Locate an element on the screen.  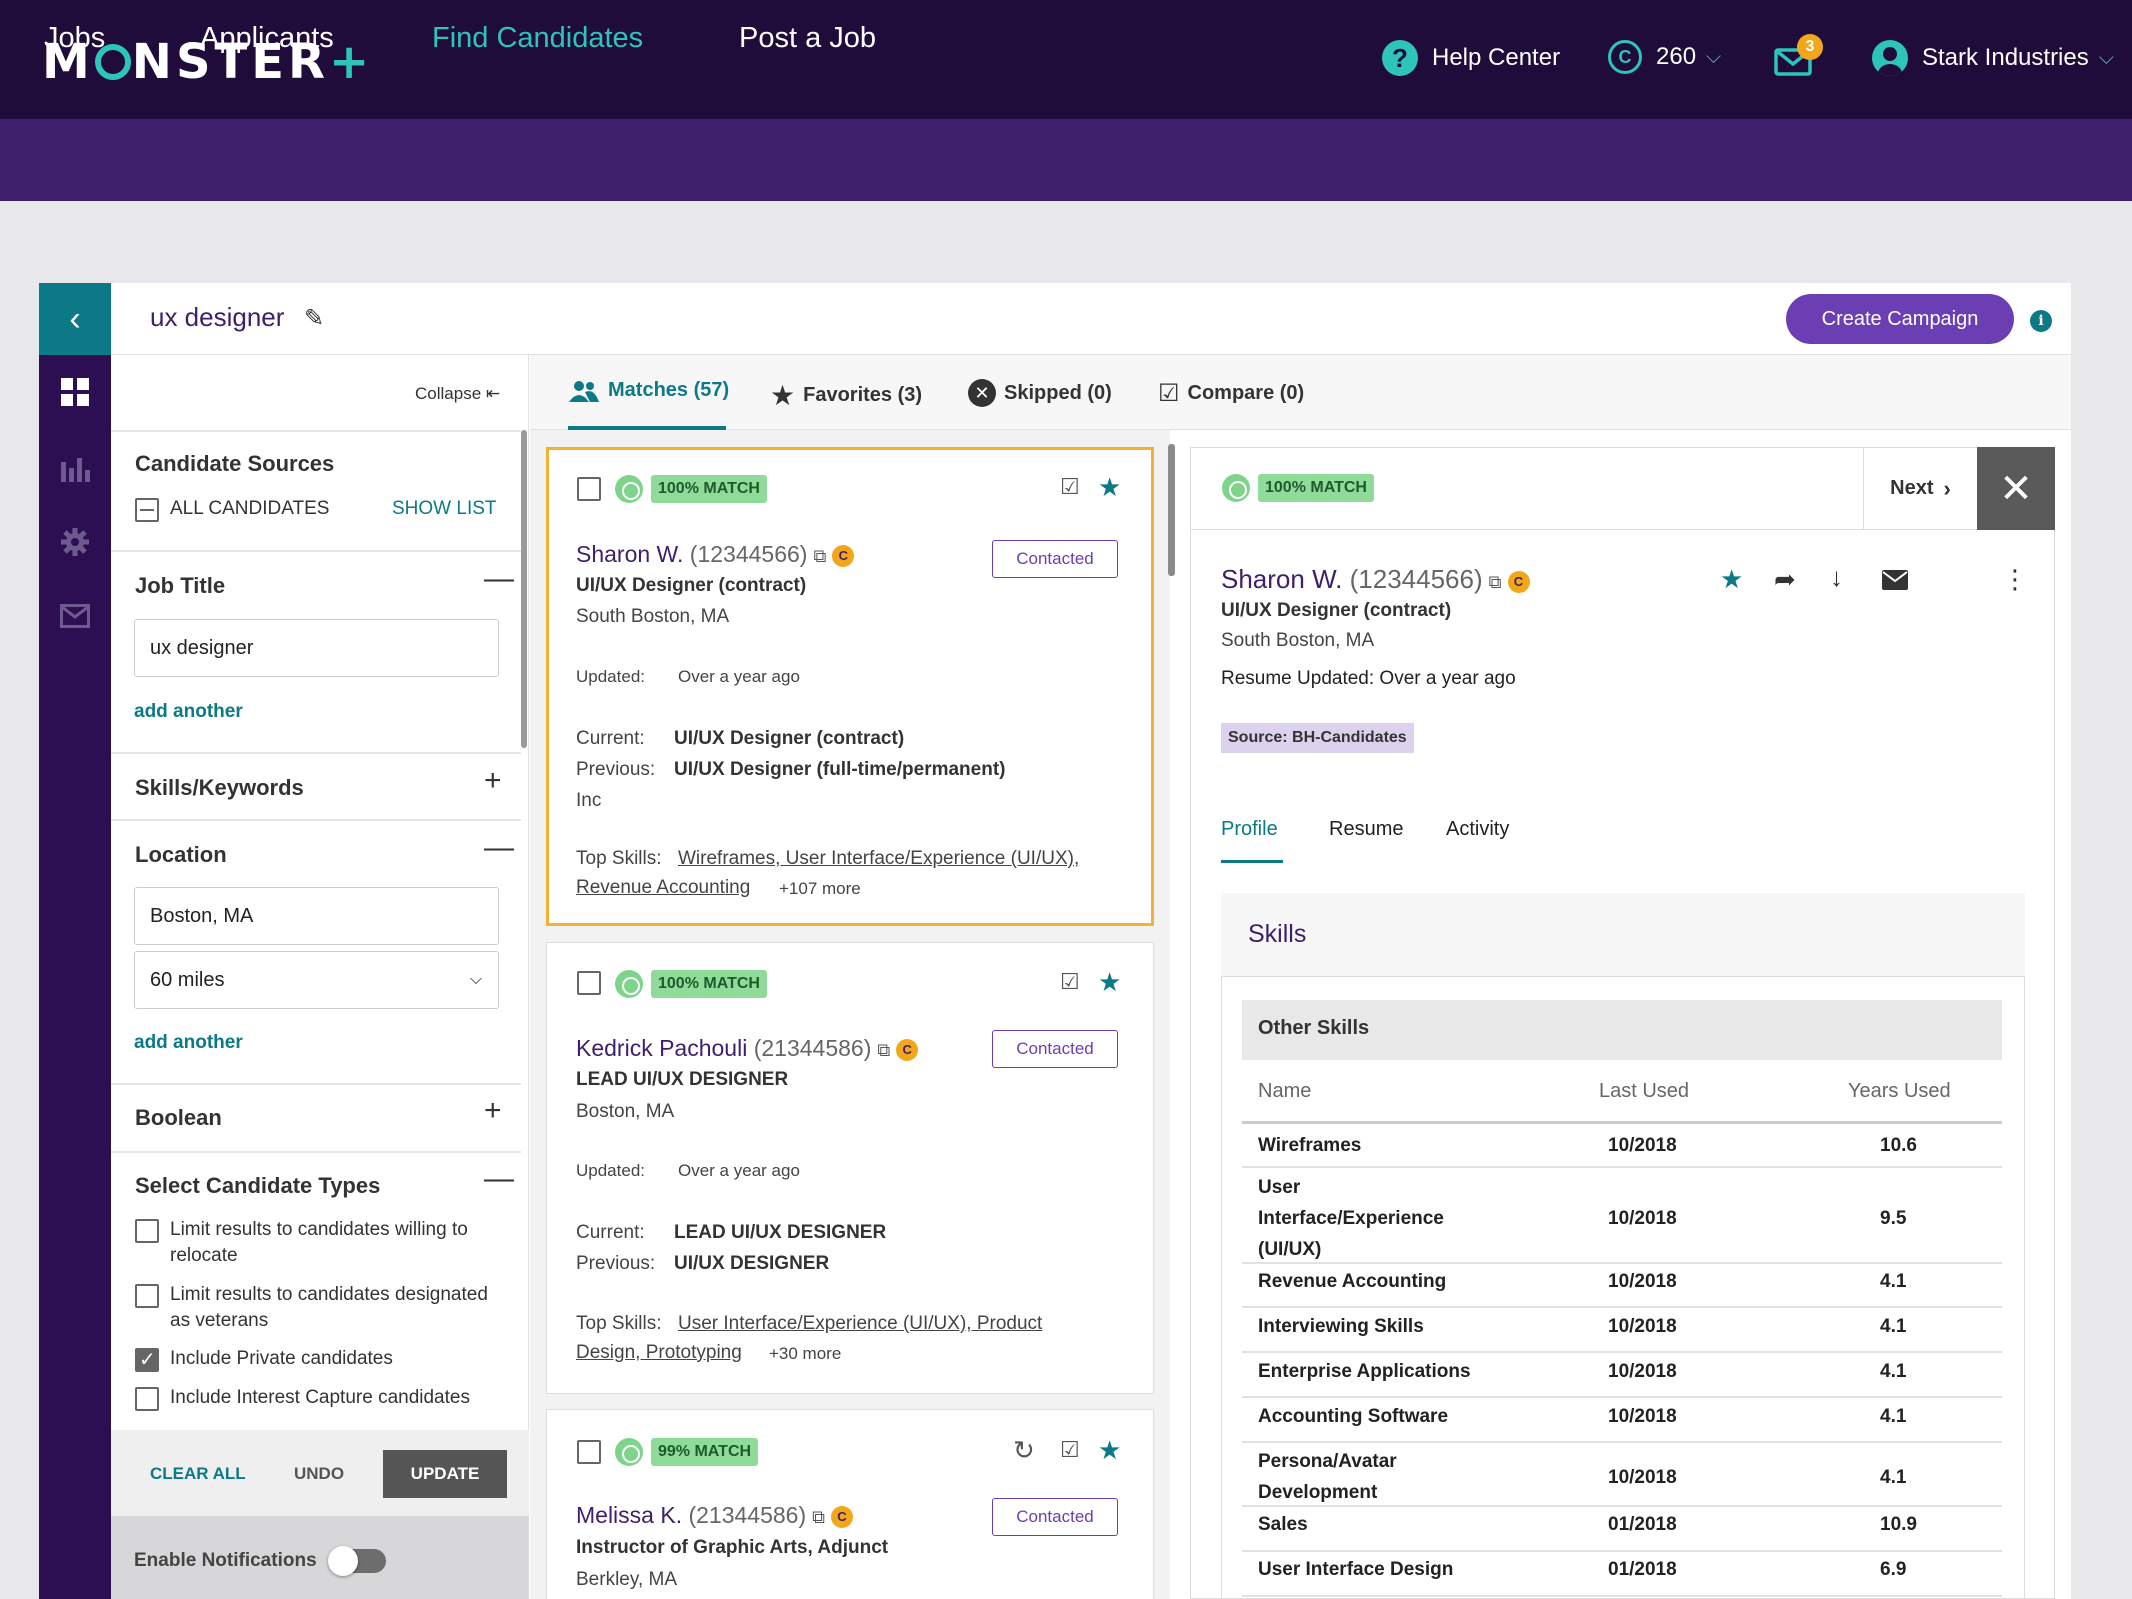
skill-years-used: 10.6 is located at coordinates (1898, 1145).